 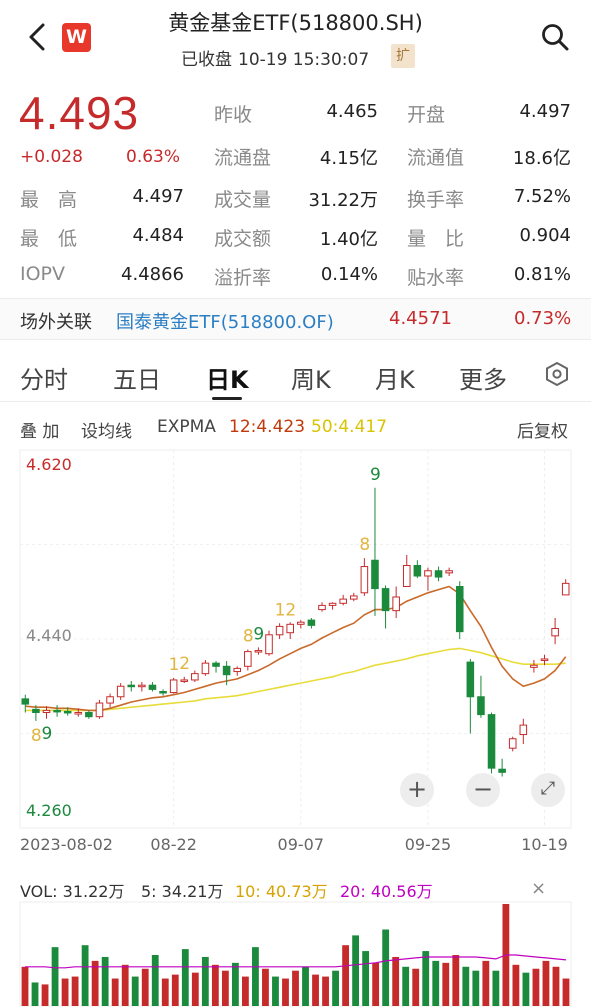 I want to click on otc-fund-name: 国泰黄金ETF(518800.OF), so click(x=225, y=321).